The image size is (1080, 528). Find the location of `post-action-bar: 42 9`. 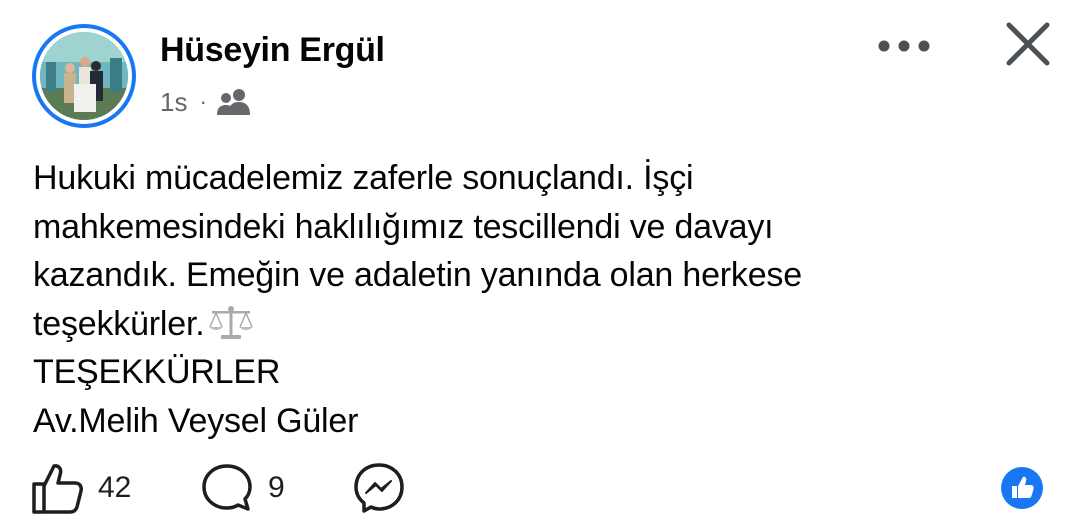

post-action-bar: 42 9 is located at coordinates (540, 488).